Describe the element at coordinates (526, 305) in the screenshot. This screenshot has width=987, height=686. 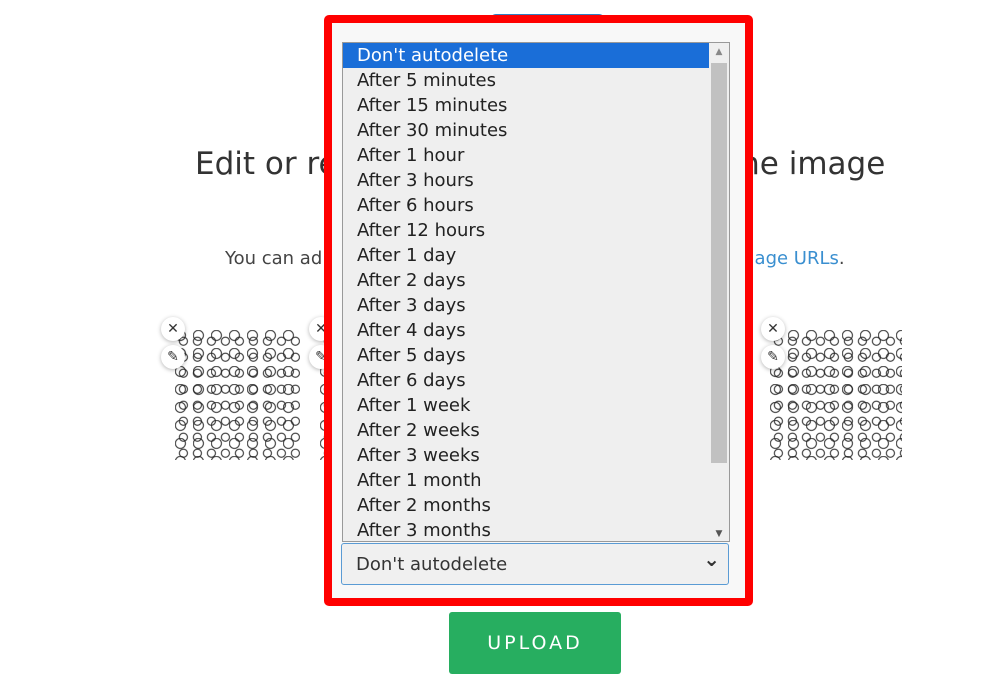
I see `autodelete-option: After 3 days` at that location.